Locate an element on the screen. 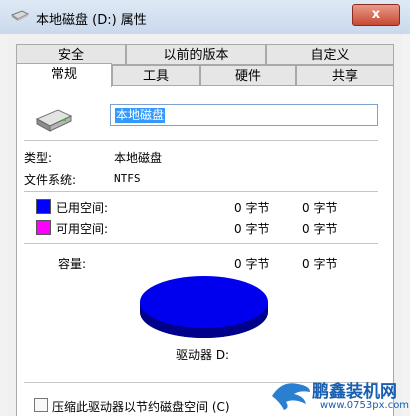 The width and height of the screenshot is (410, 416). tab-hardware: 硬件 is located at coordinates (248, 75).